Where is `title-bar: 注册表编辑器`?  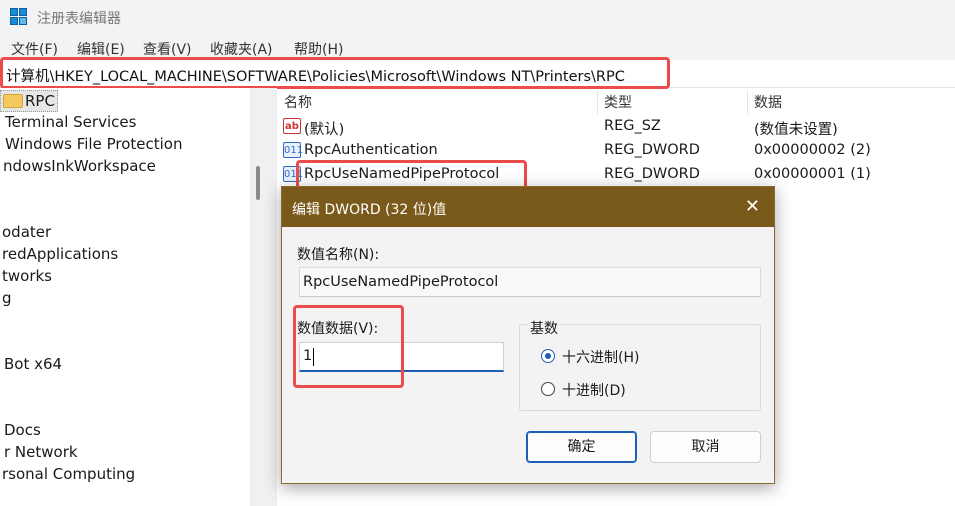 title-bar: 注册表编辑器 is located at coordinates (477, 18).